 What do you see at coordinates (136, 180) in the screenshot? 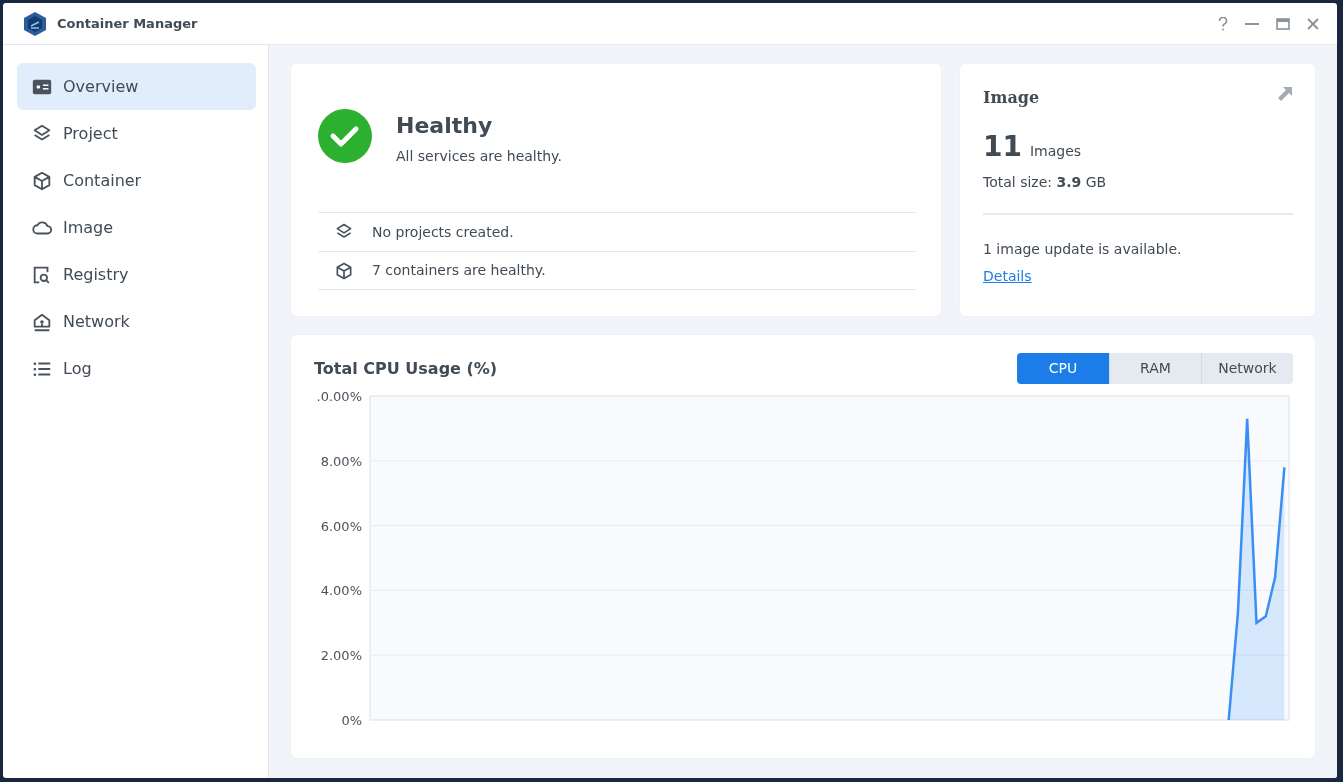
I see `sidebar-item: Container` at bounding box center [136, 180].